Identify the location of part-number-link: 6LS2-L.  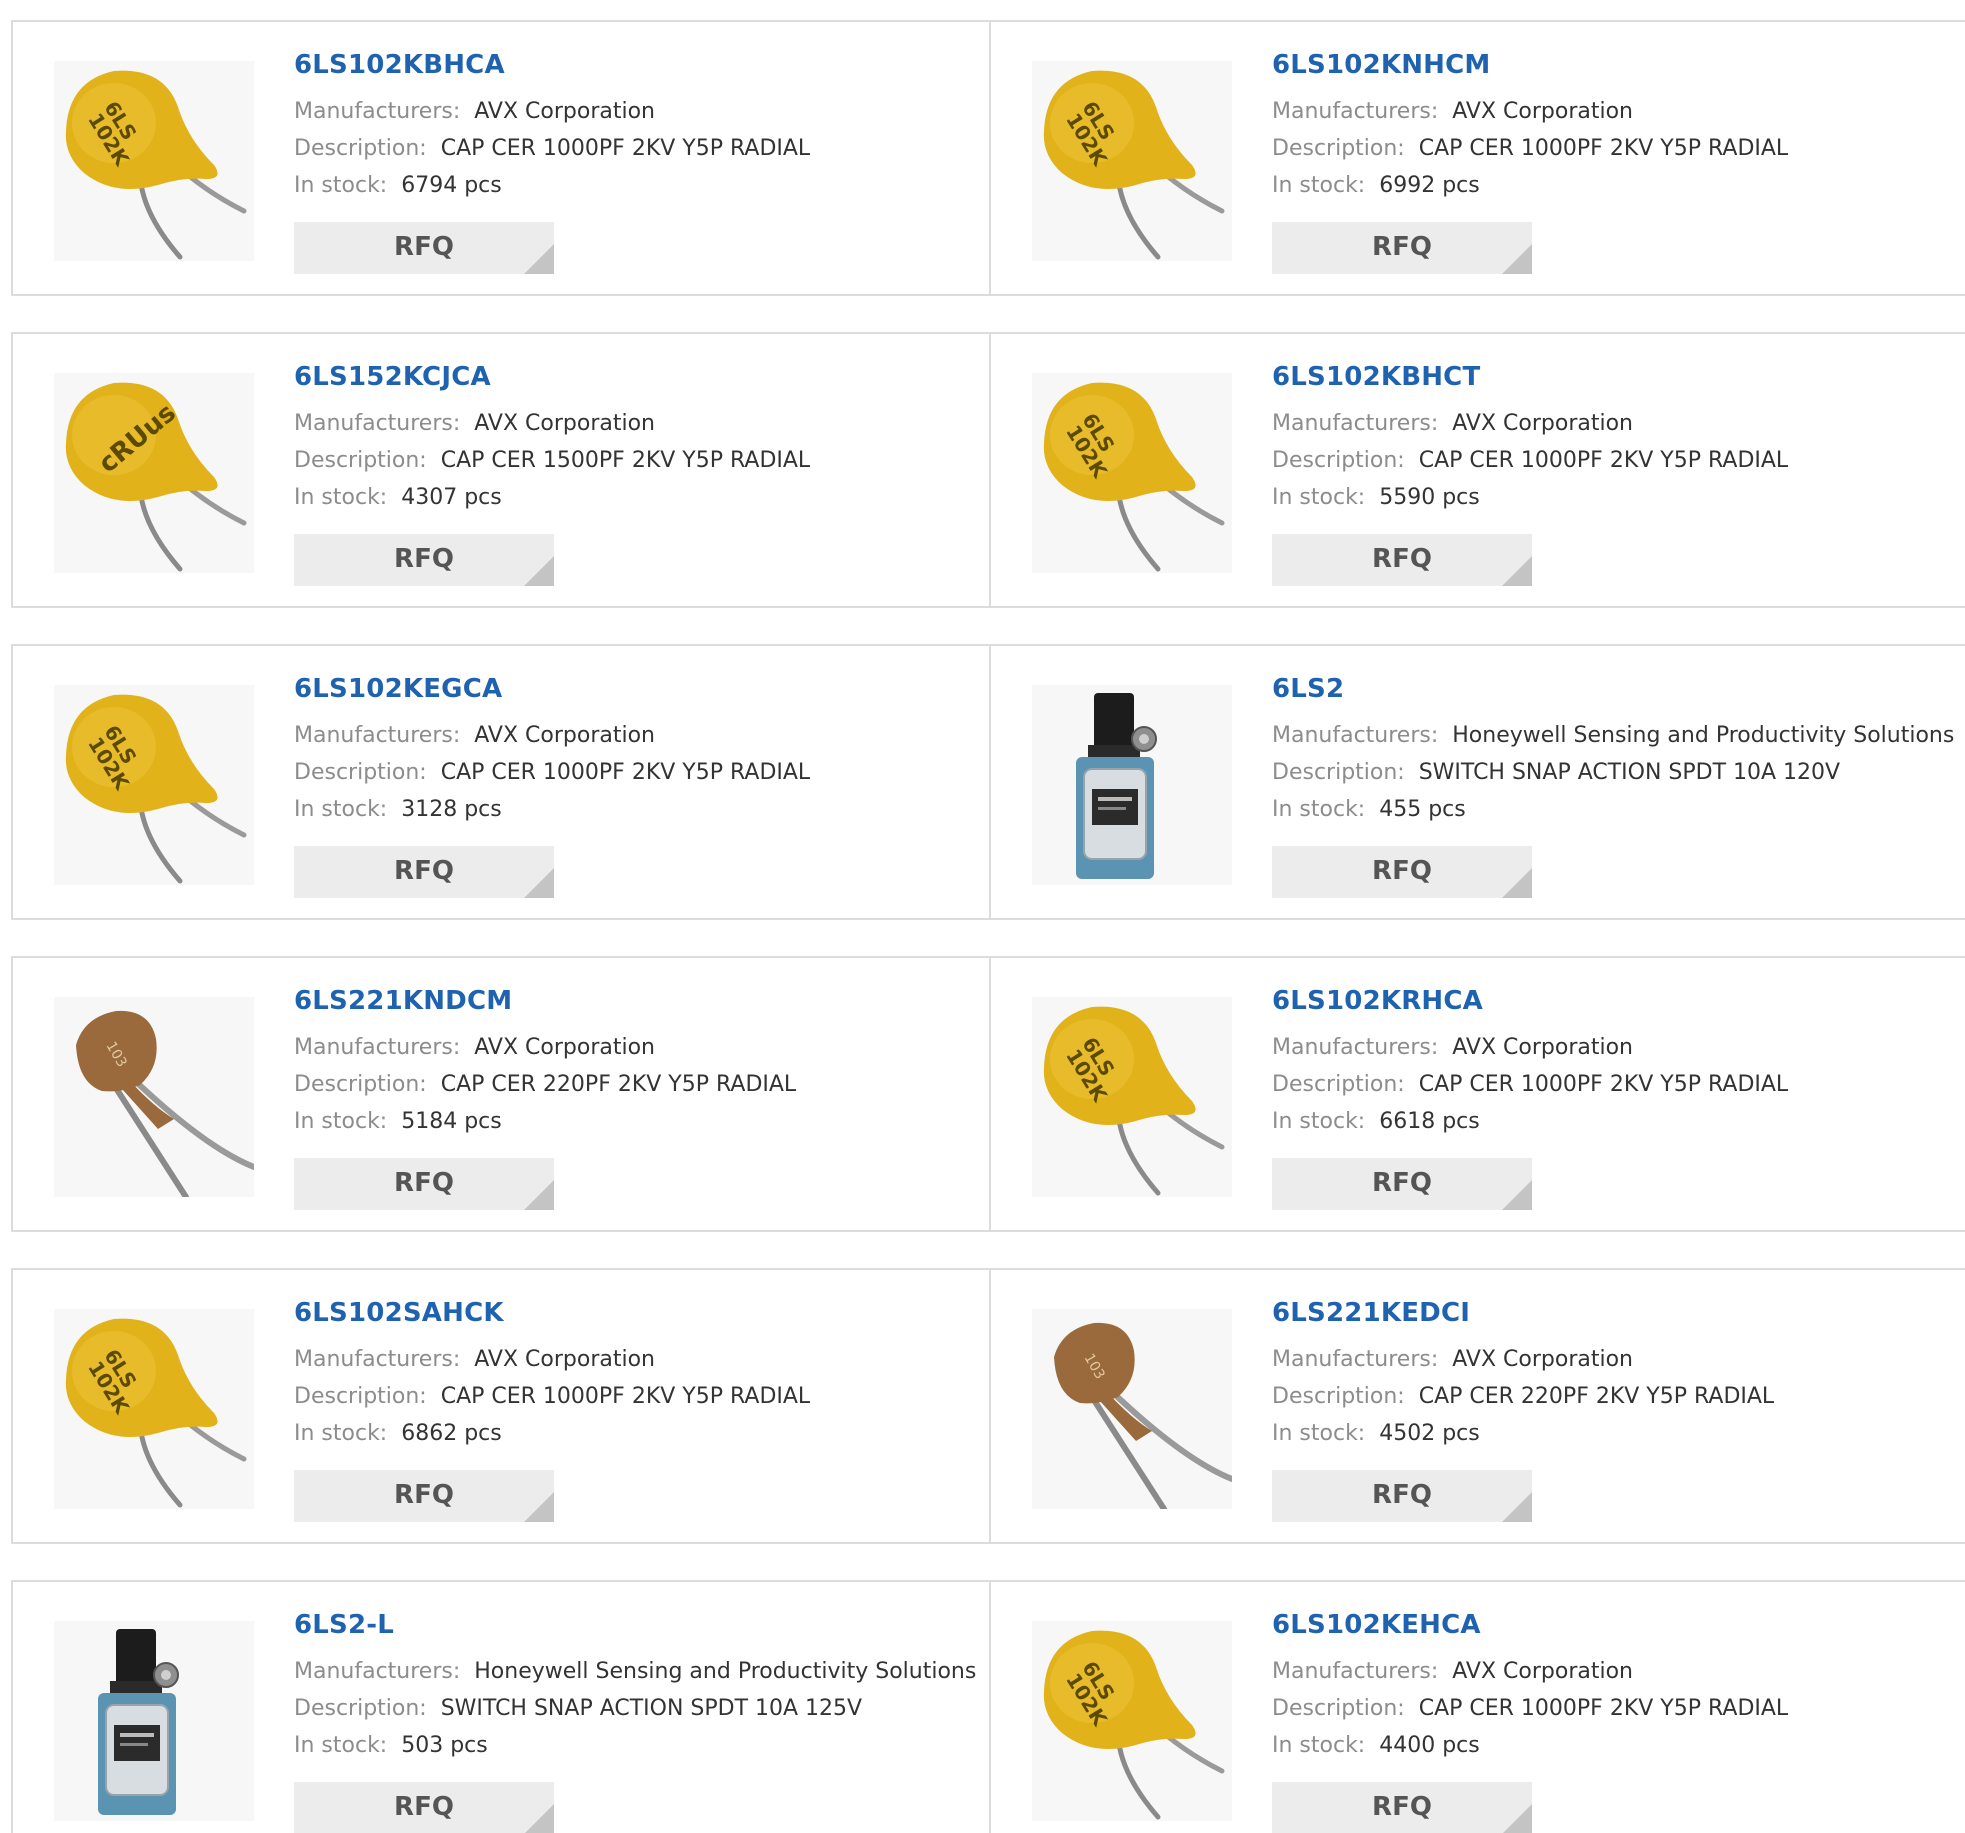
(636, 1625).